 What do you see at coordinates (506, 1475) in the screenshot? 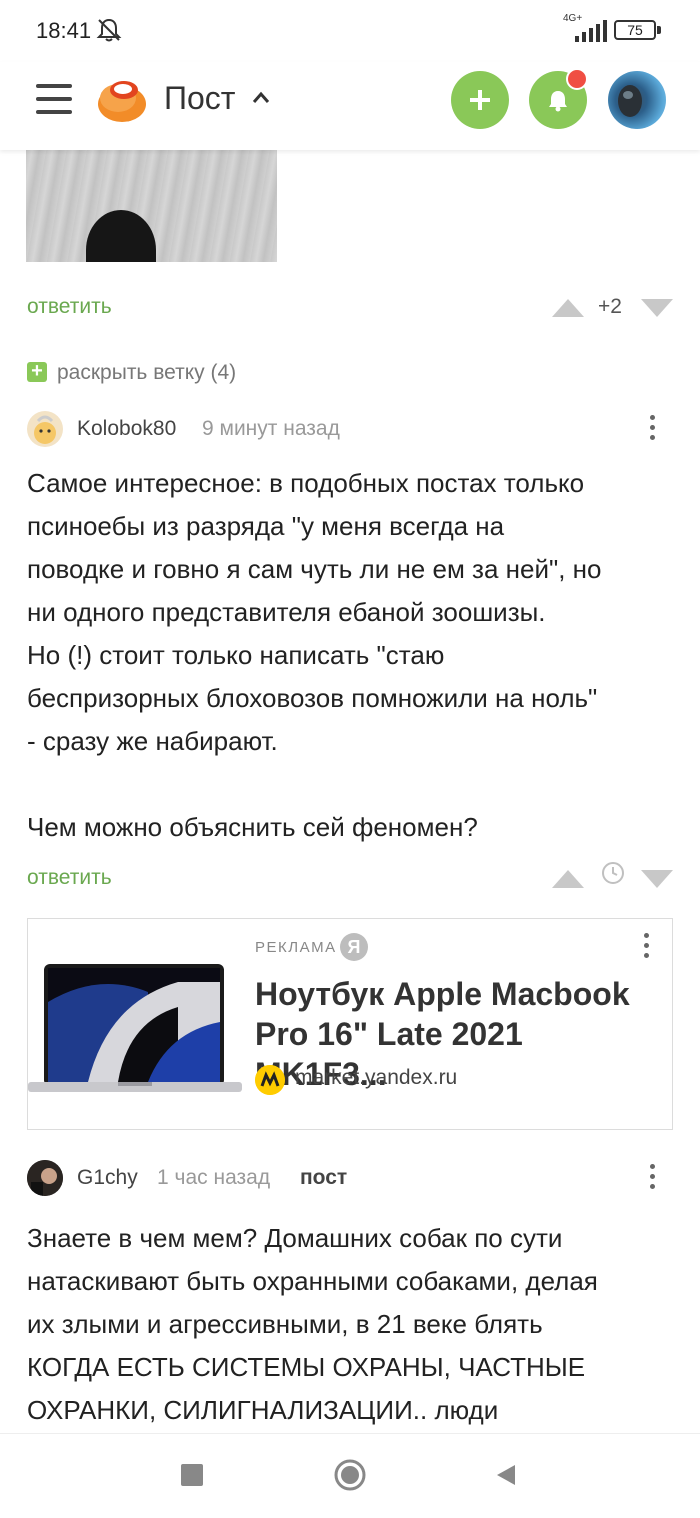
I see `back-button` at bounding box center [506, 1475].